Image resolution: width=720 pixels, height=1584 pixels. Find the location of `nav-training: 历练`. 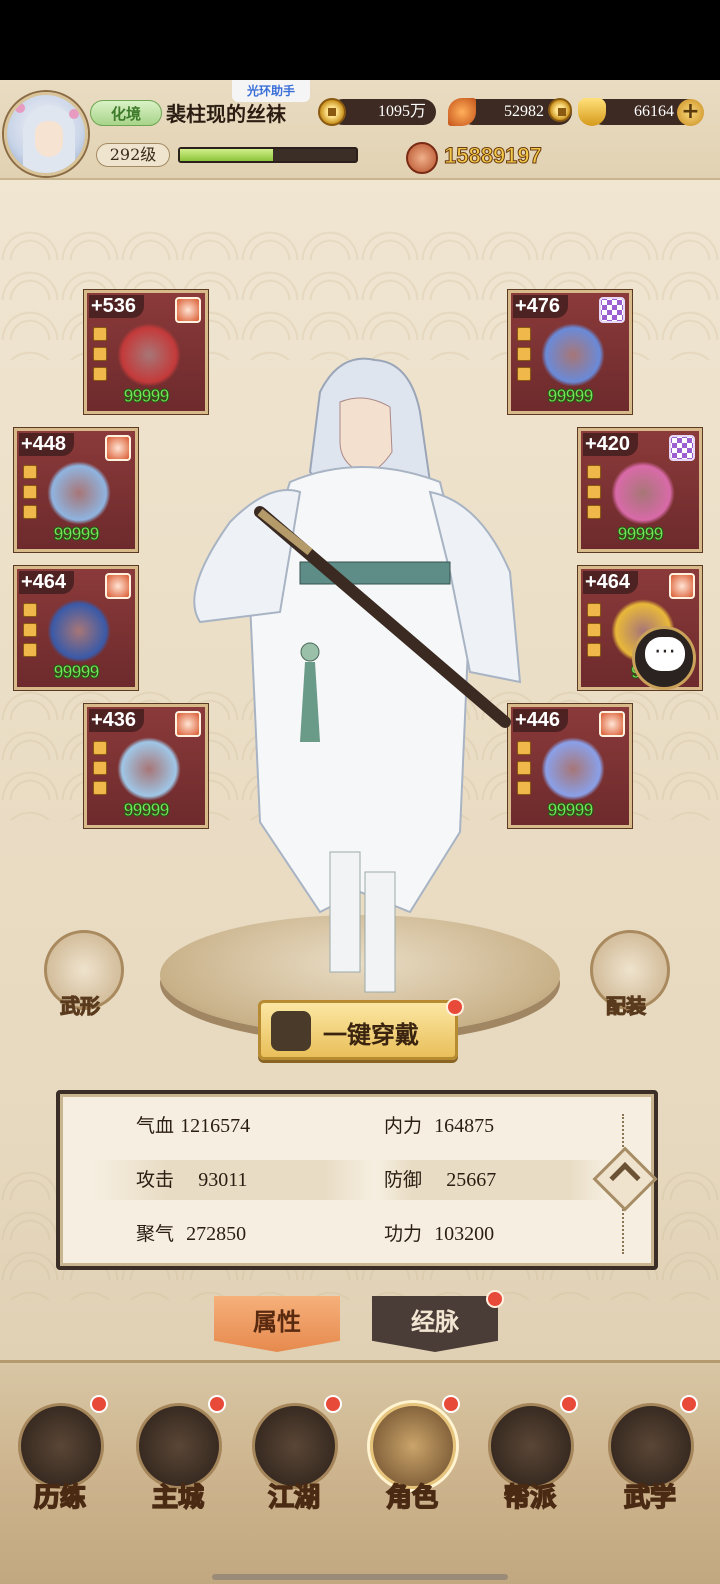

nav-training: 历练 is located at coordinates (60, 1465).